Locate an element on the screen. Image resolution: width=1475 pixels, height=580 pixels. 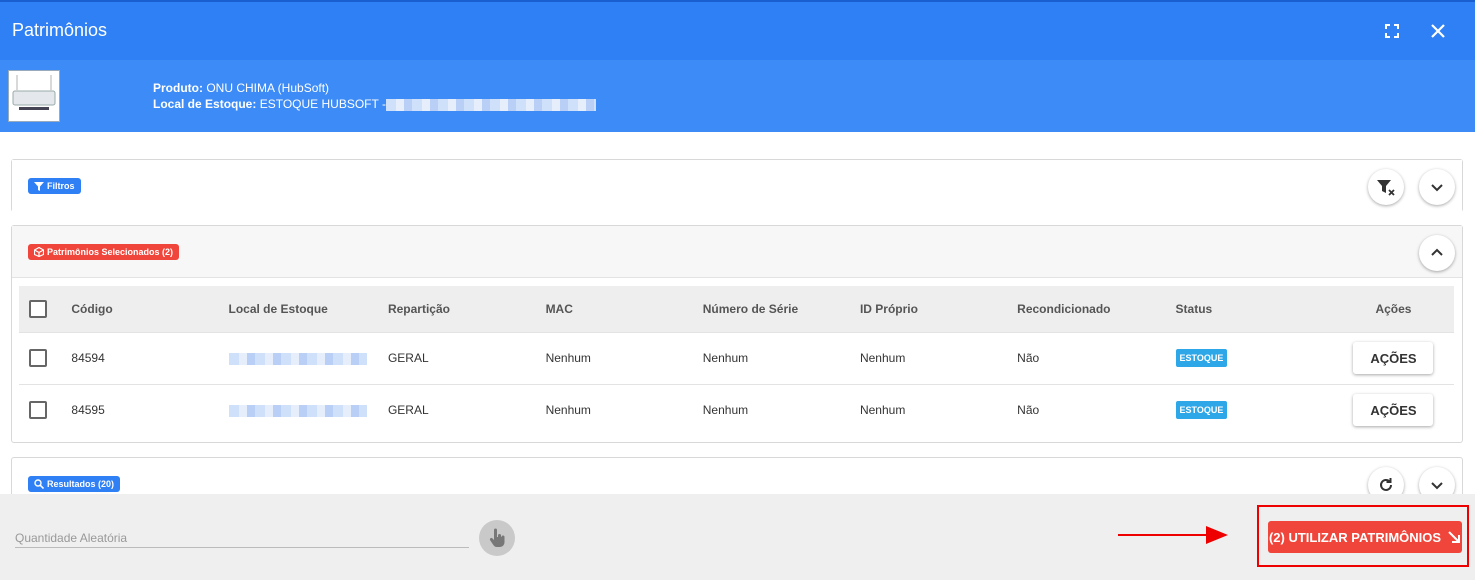
expand-filters-button is located at coordinates (1437, 187).